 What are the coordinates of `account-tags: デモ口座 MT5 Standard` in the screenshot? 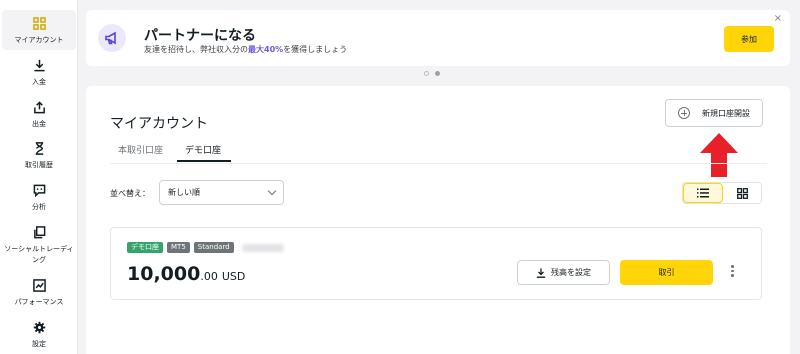 It's located at (205, 247).